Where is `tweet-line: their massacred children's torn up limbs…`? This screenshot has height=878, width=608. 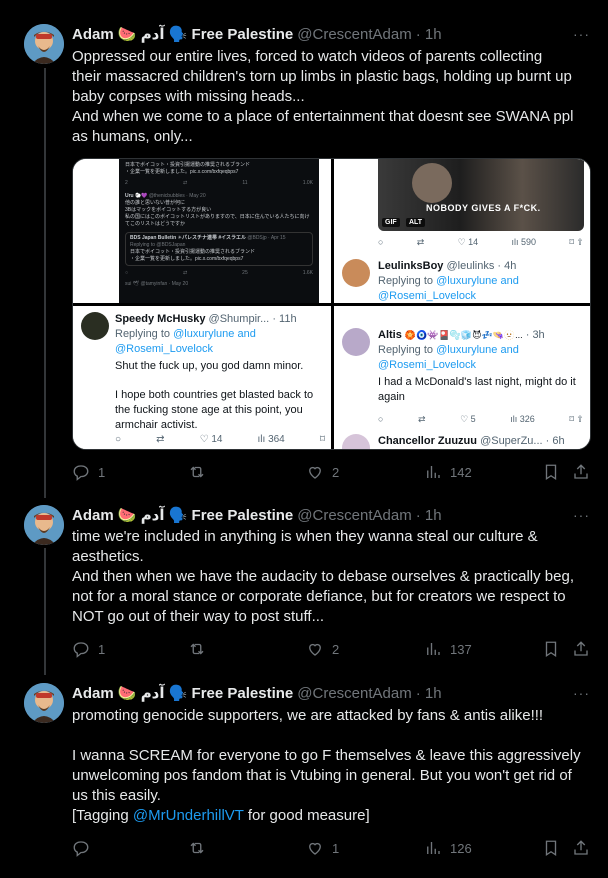 tweet-line: their massacred children's torn up limbs… is located at coordinates (322, 76).